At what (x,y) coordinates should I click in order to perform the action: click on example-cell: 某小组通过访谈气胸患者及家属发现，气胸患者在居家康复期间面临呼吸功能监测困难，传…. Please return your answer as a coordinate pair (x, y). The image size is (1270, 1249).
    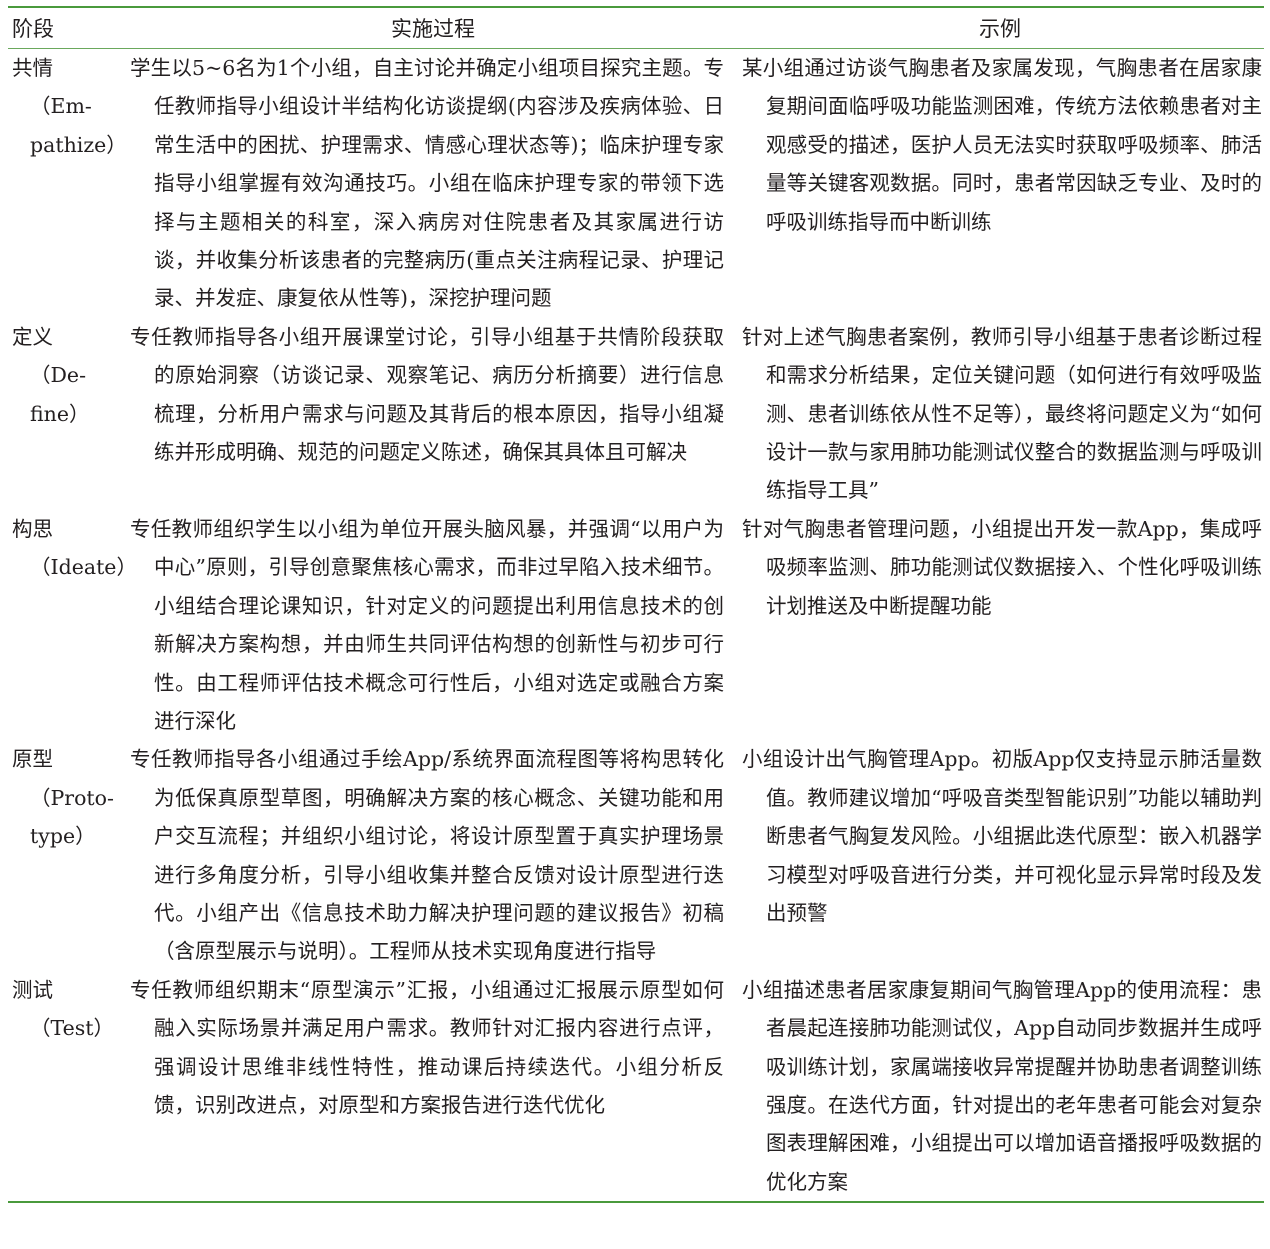
    Looking at the image, I should click on (1000, 183).